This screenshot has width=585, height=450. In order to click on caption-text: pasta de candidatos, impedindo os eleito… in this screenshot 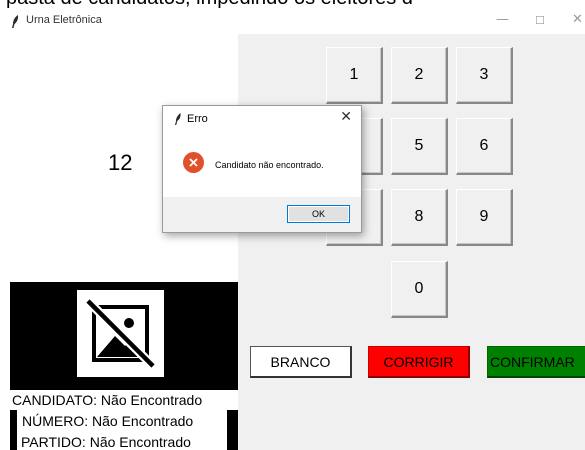, I will do `click(209, 5)`.